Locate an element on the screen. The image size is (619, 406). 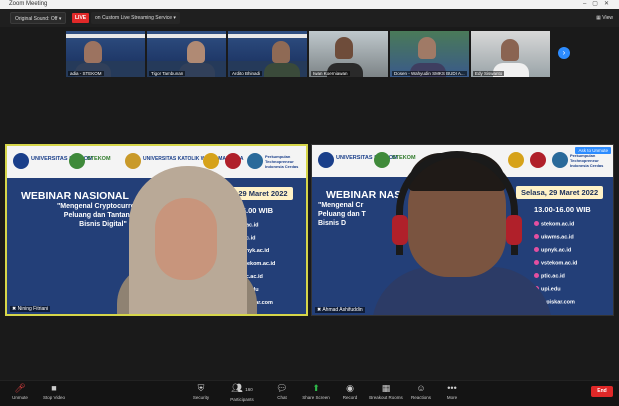
more-button: ••• More is located at coordinates (452, 391).